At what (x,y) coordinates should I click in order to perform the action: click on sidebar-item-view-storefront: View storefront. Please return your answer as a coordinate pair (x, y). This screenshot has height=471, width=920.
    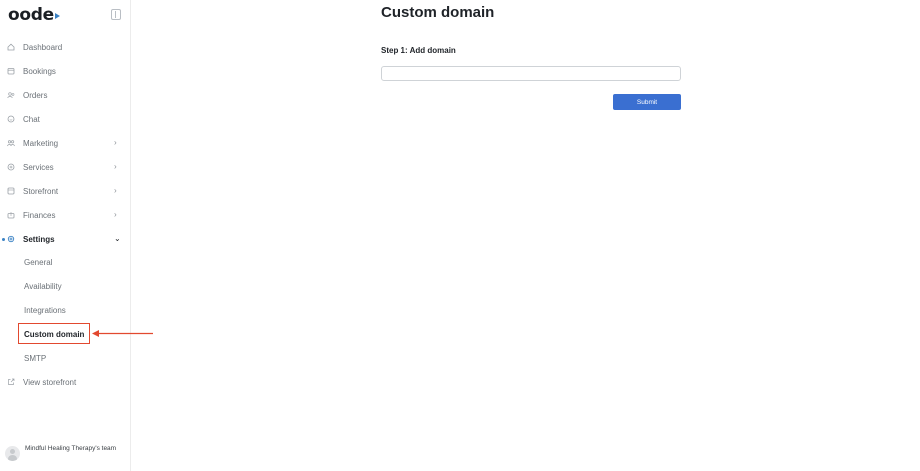
    Looking at the image, I should click on (65, 382).